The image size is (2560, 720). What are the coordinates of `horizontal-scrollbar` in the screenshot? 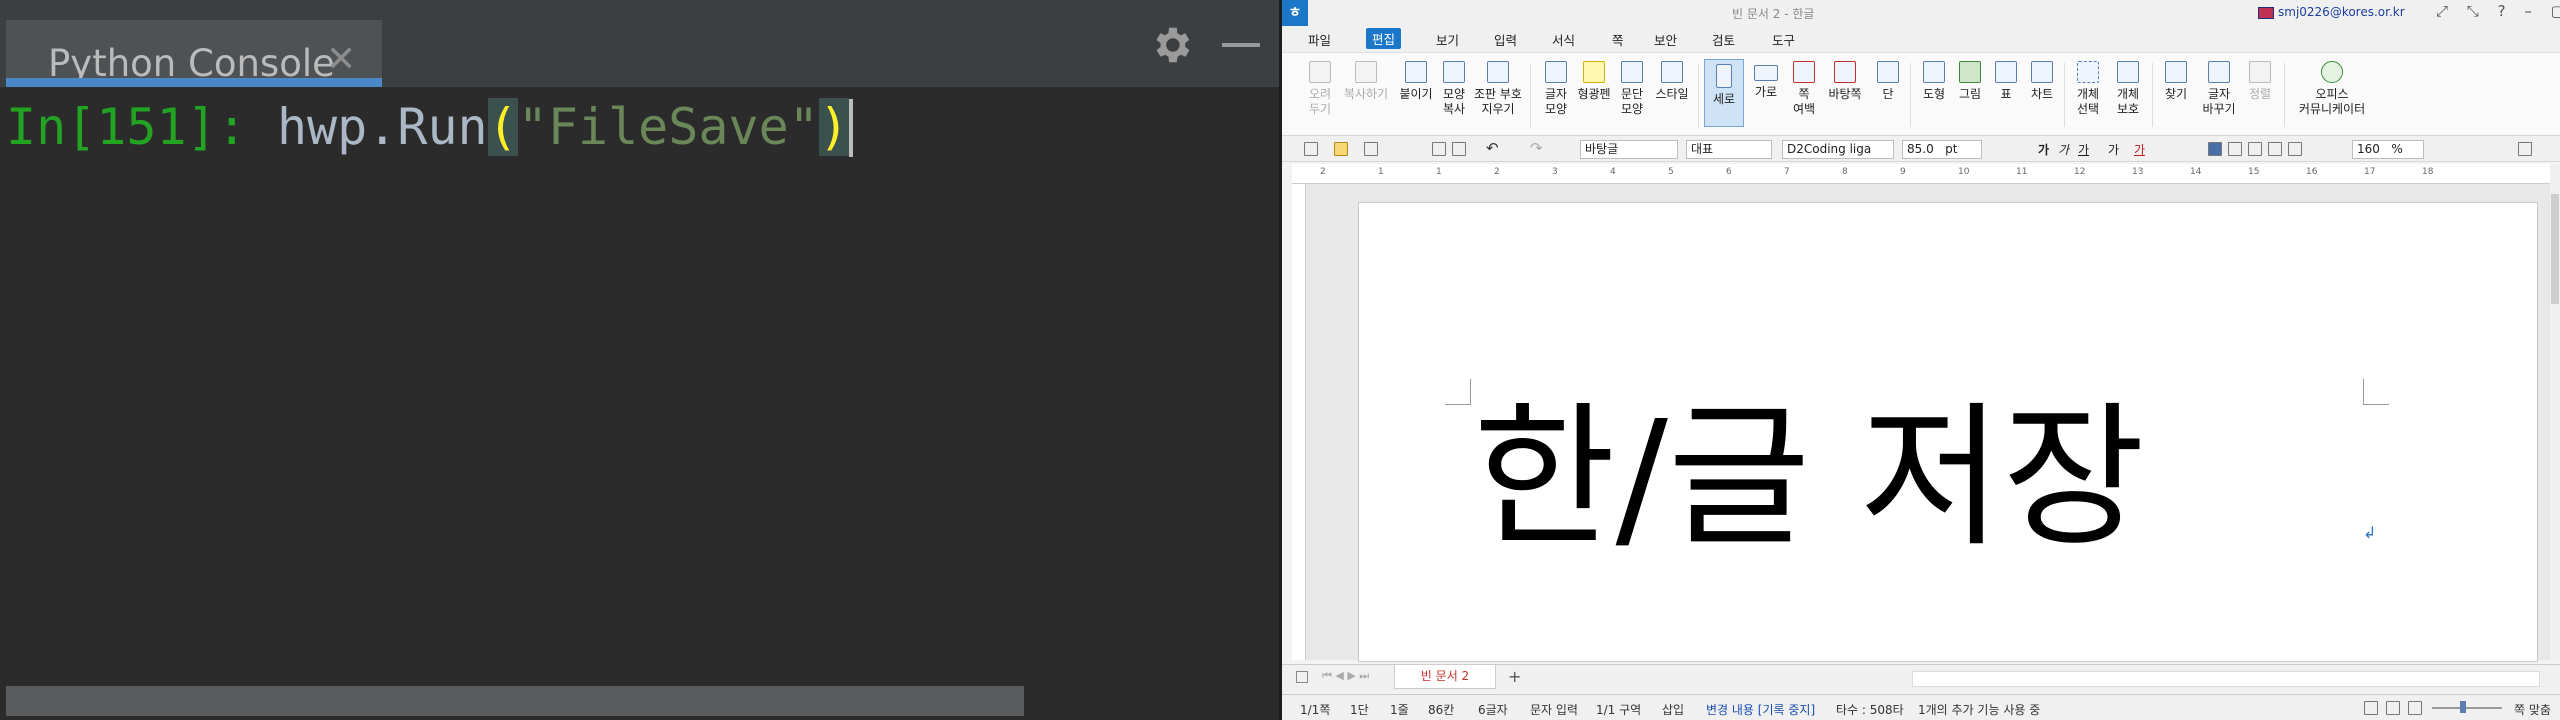 It's located at (2226, 679).